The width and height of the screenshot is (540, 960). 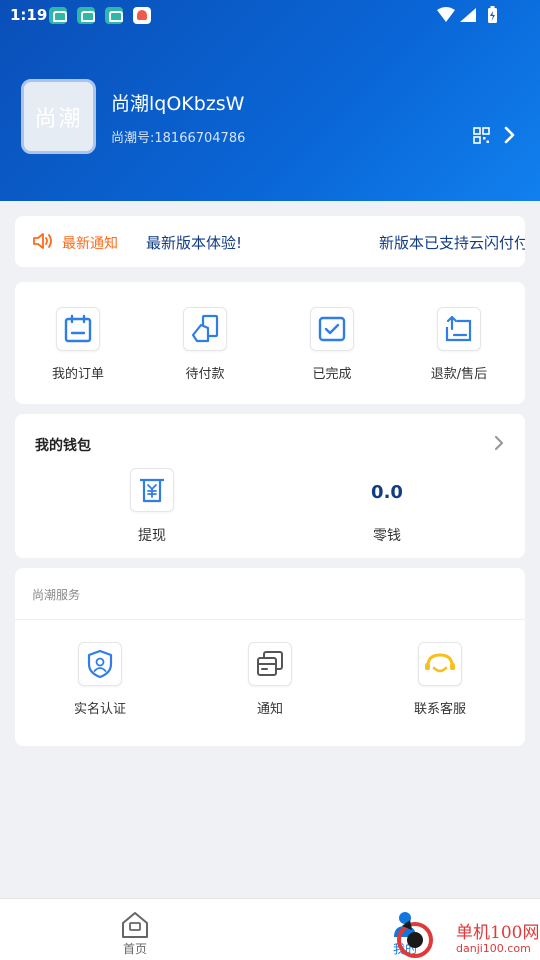 I want to click on withdraw-receipt-icon, so click(x=152, y=490).